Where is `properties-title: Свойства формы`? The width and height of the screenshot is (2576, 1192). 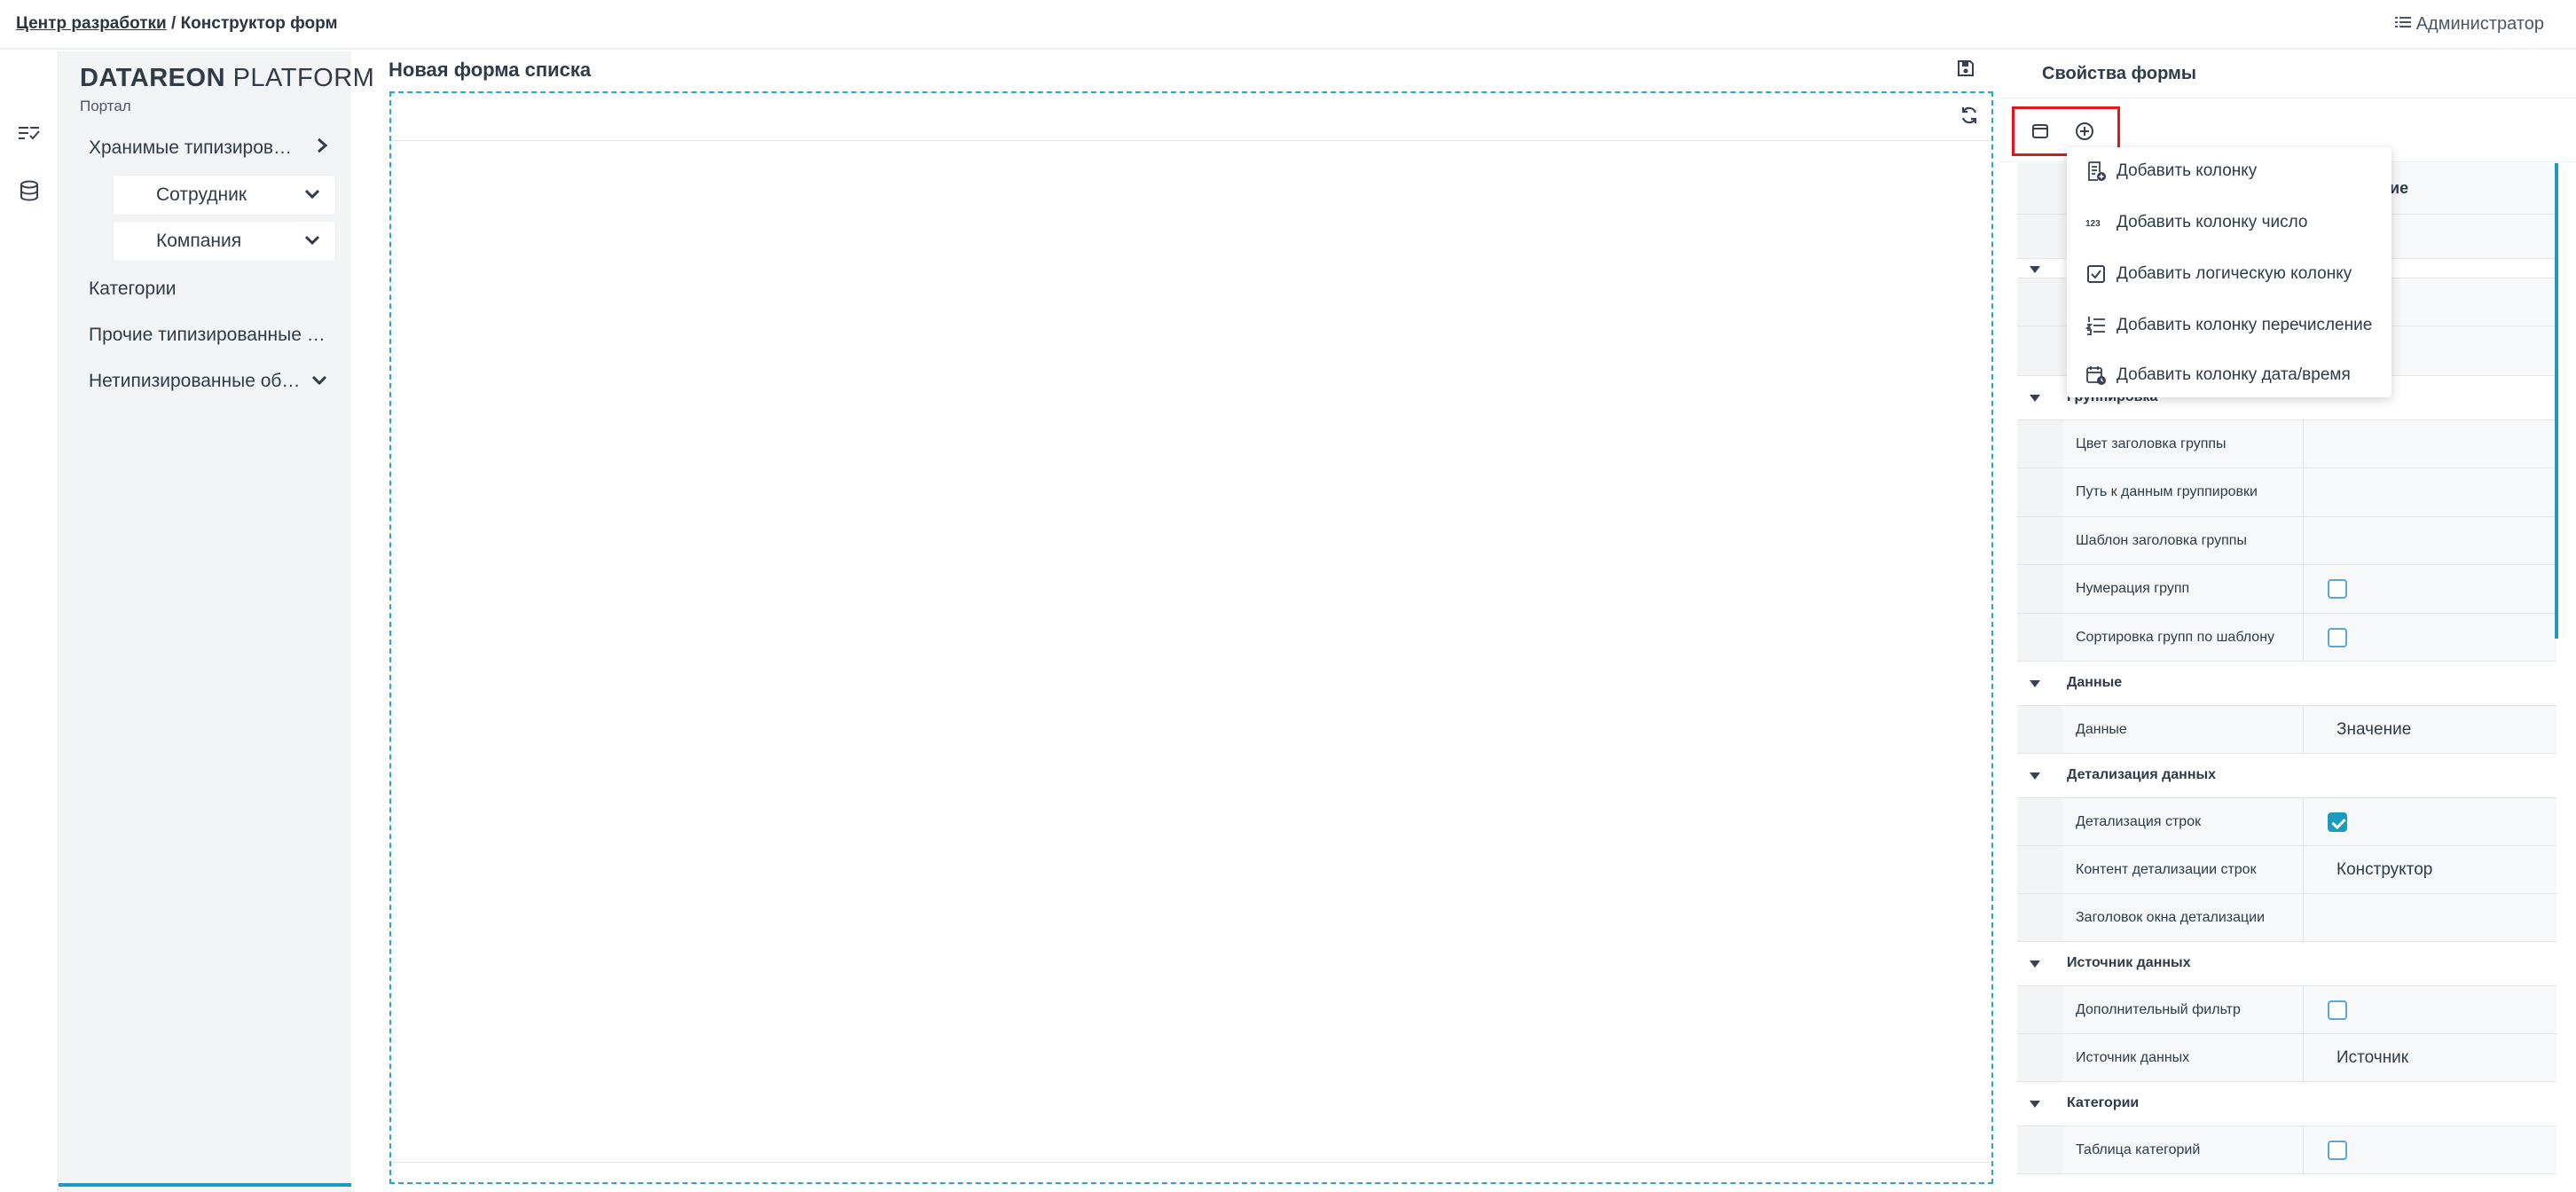 properties-title: Свойства формы is located at coordinates (2119, 73).